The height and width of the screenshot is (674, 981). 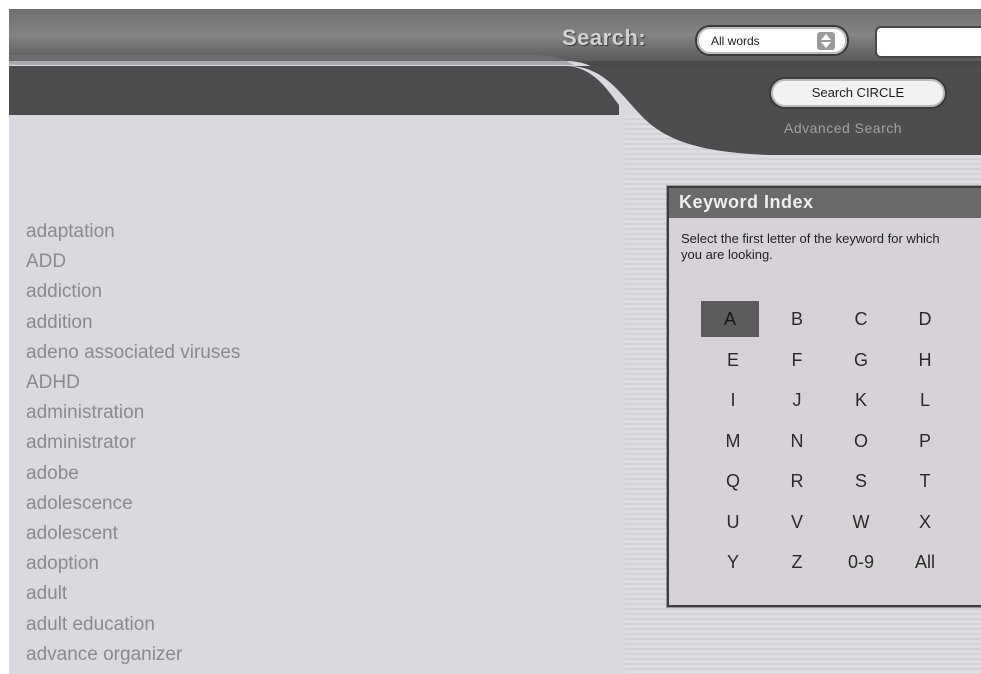 What do you see at coordinates (797, 402) in the screenshot?
I see `letter-link-j: J` at bounding box center [797, 402].